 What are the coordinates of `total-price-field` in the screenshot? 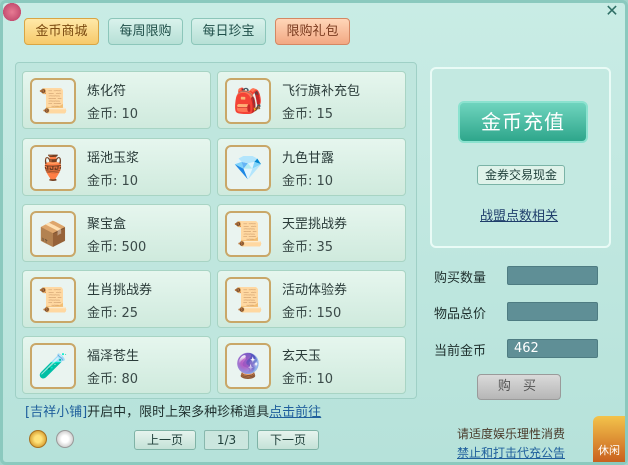 It's located at (552, 311).